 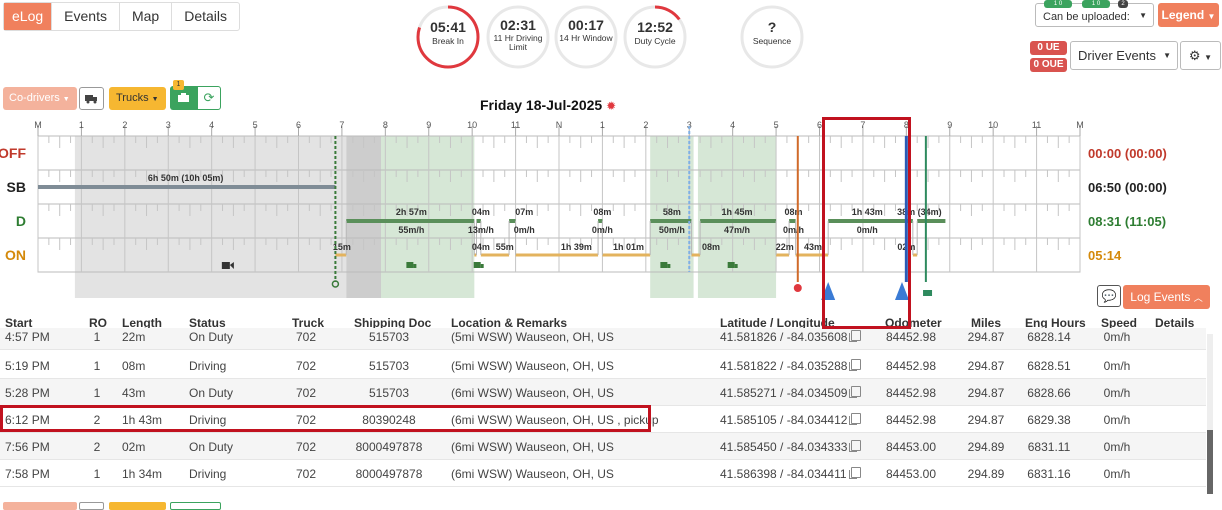 I want to click on hour-label: 1, so click(x=81, y=125).